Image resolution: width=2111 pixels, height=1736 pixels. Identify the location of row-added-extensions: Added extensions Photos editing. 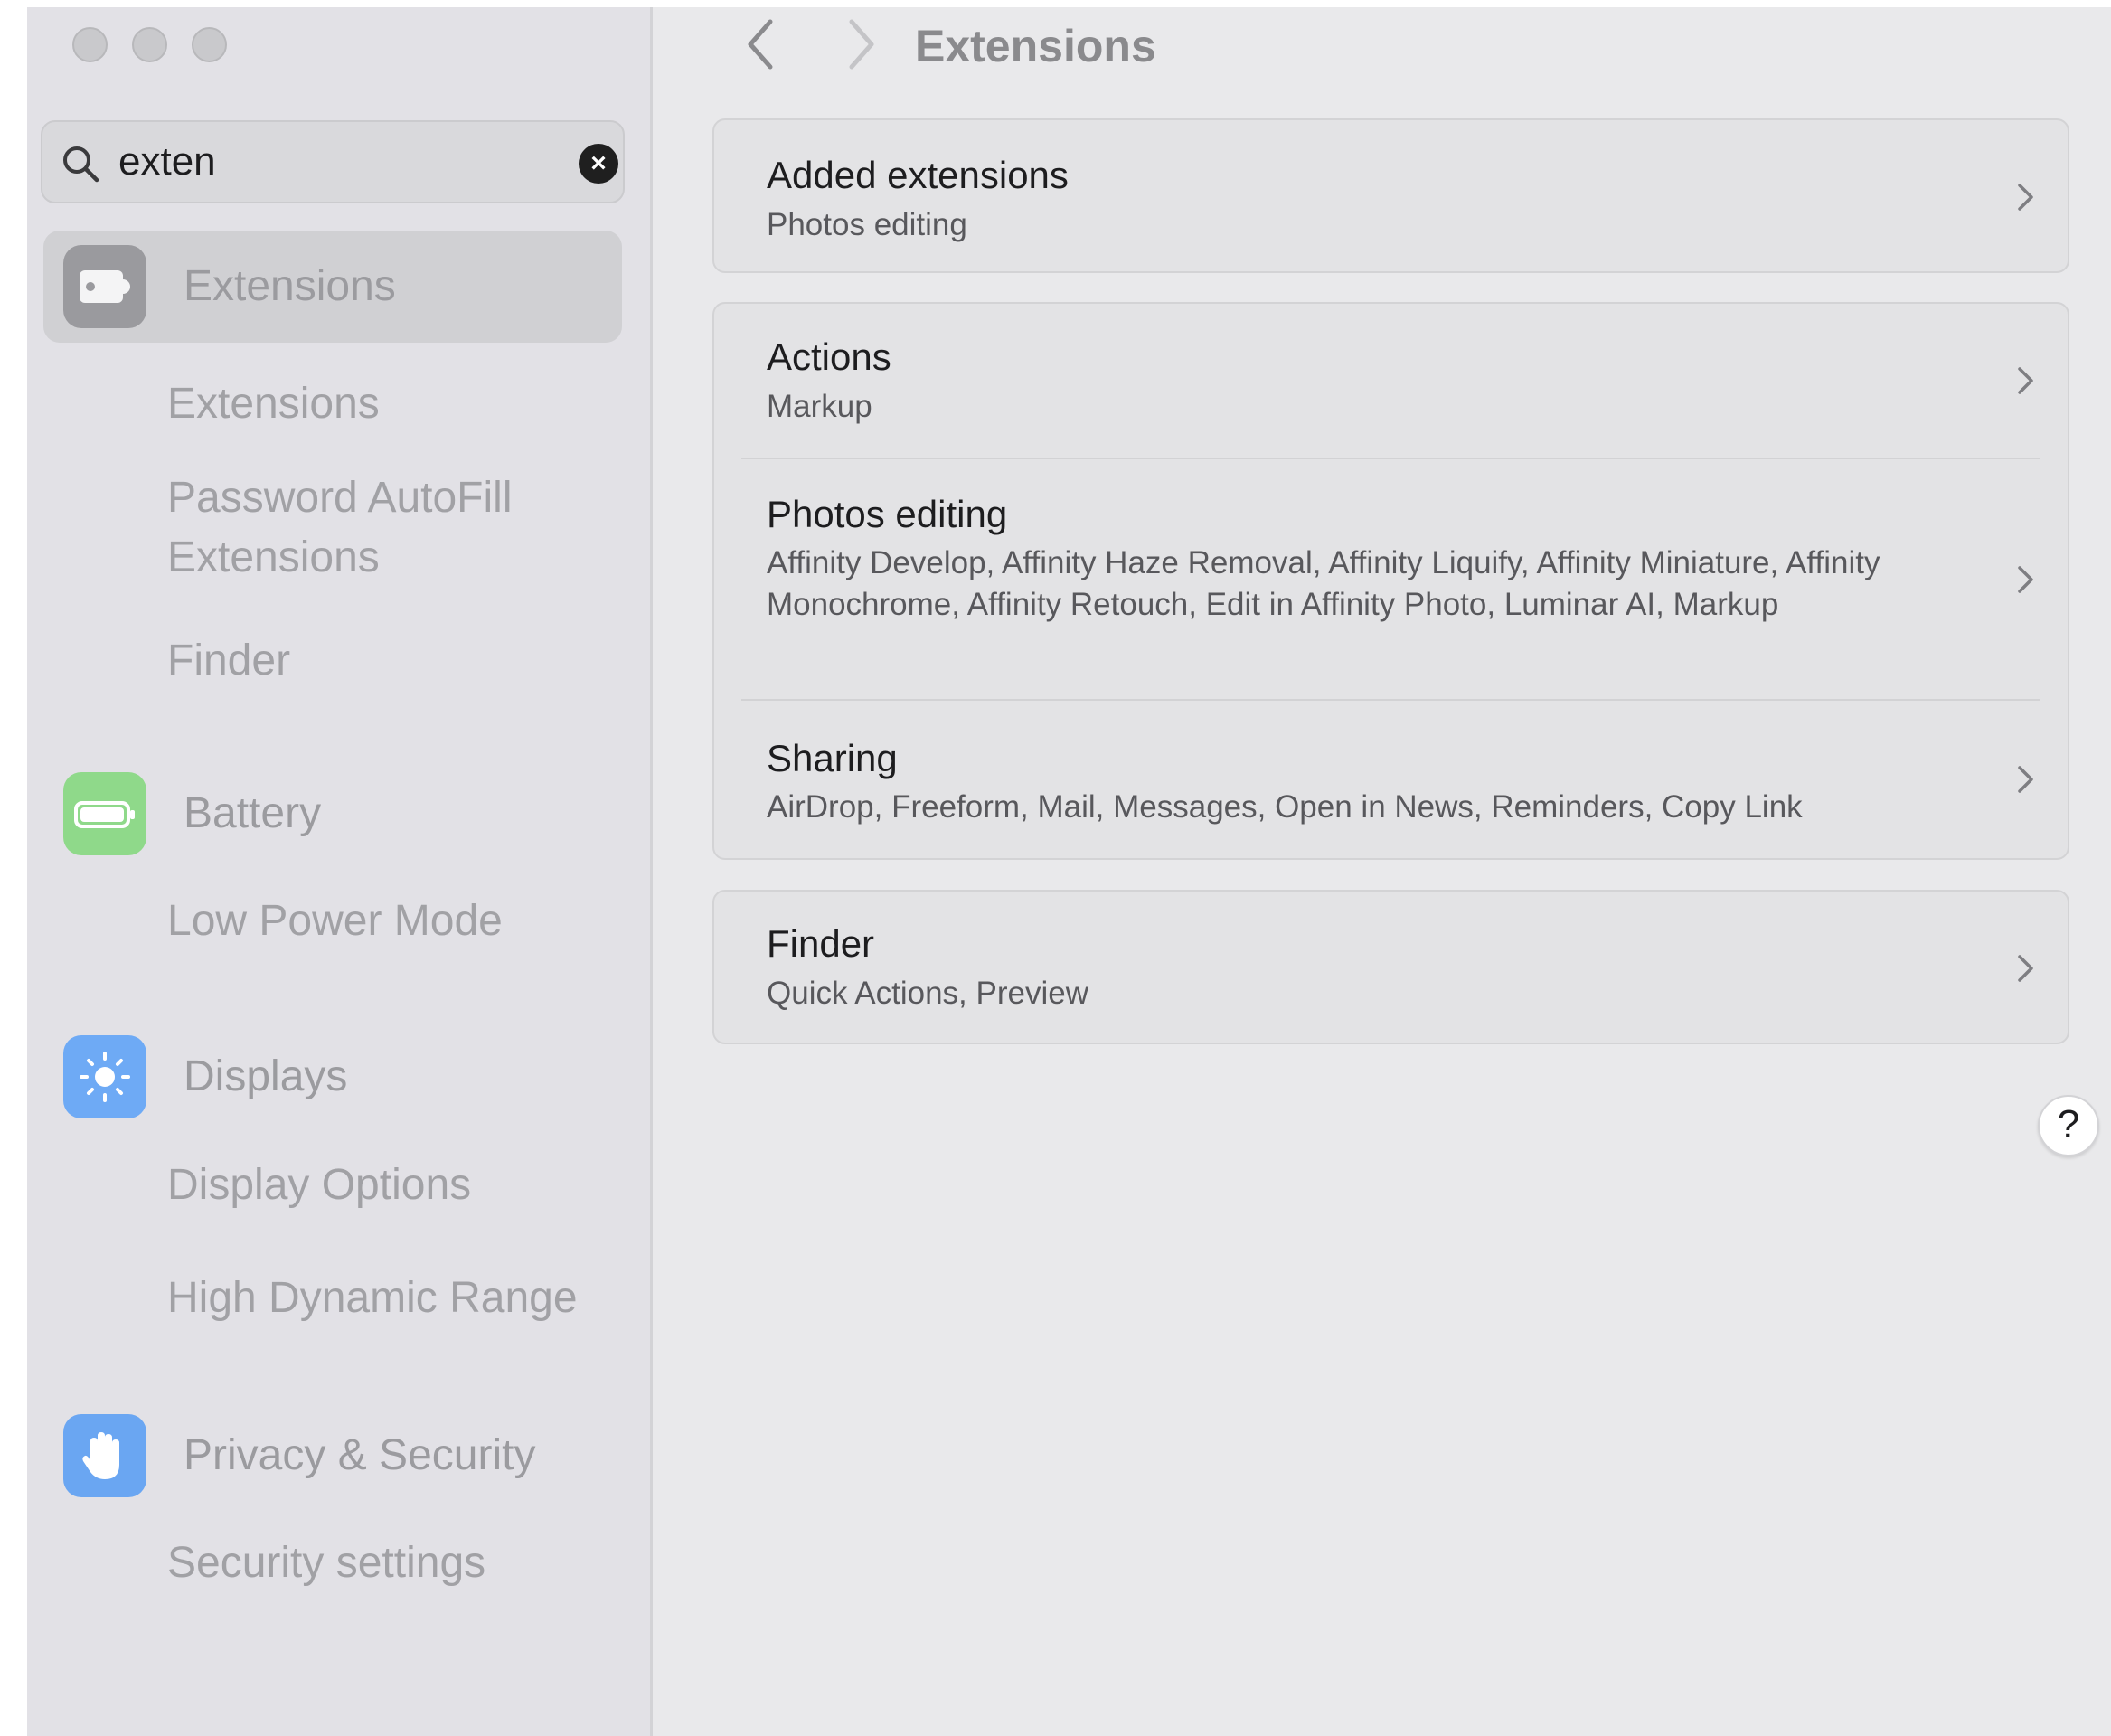
(1391, 196).